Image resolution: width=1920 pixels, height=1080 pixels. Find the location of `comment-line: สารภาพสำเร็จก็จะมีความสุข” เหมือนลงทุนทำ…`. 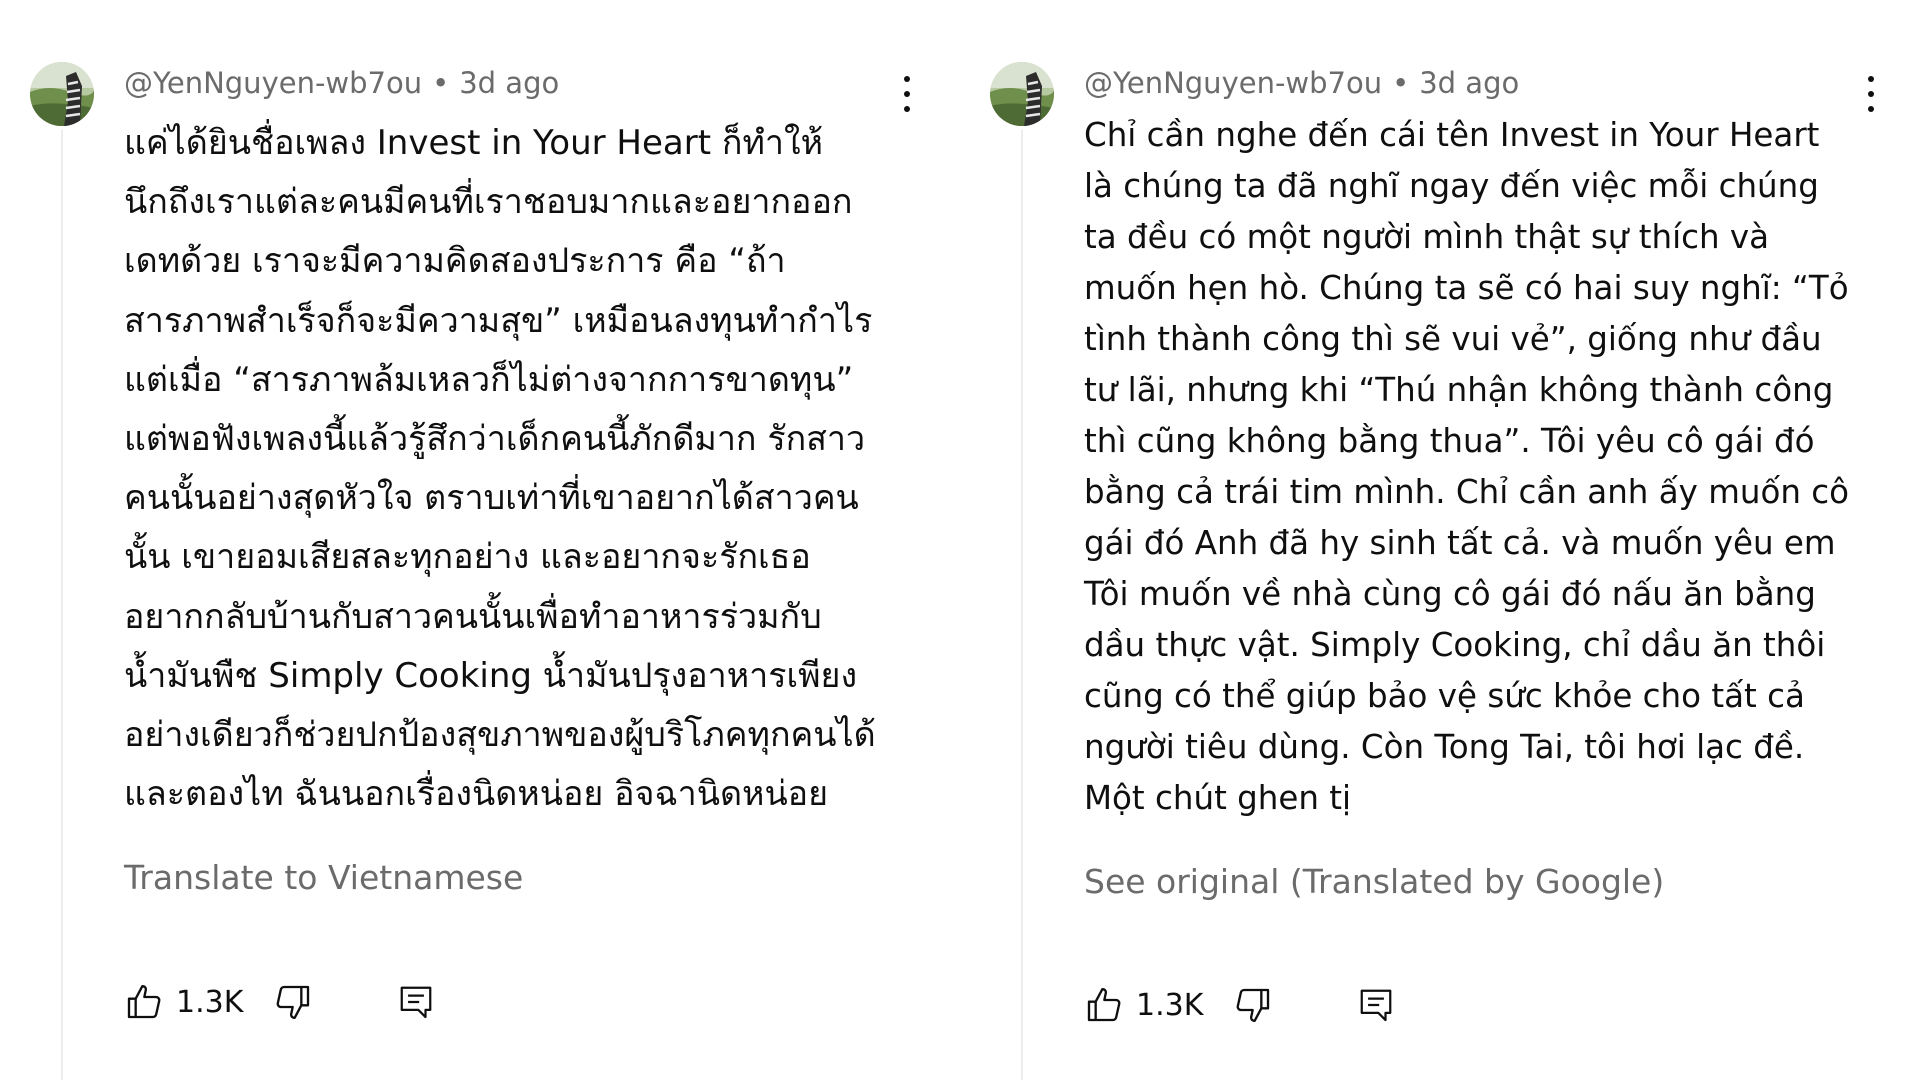

comment-line: สารภาพสำเร็จก็จะมีความสุข” เหมือนลงทุนทำ… is located at coordinates (498, 320).